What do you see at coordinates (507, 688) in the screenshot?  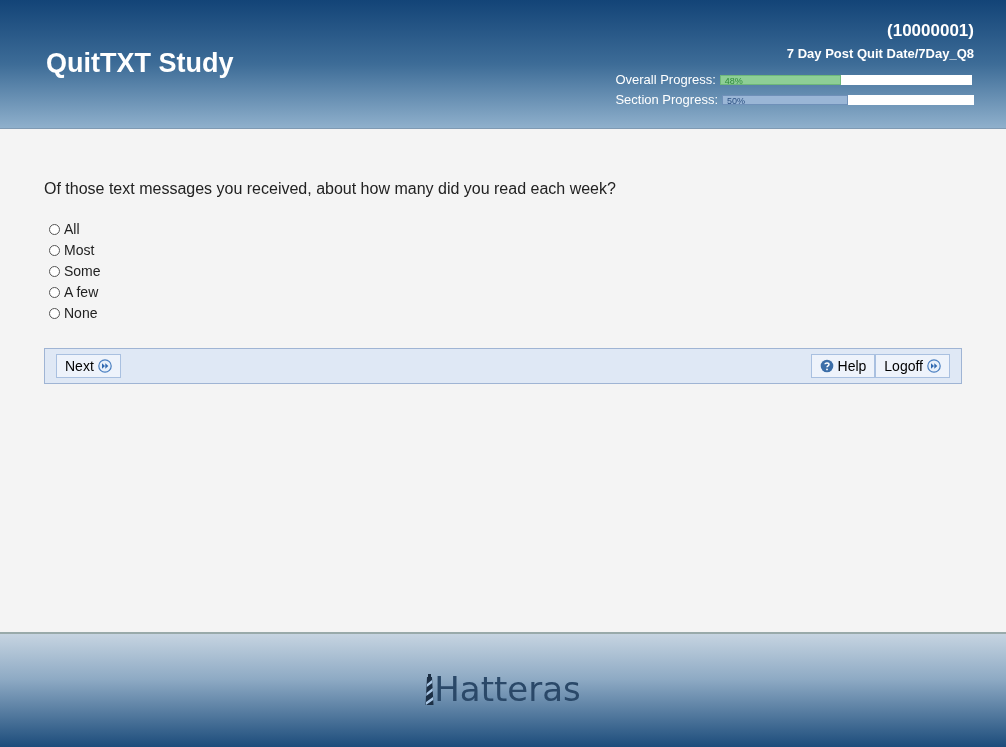 I see `footer-logo: Hatteras` at bounding box center [507, 688].